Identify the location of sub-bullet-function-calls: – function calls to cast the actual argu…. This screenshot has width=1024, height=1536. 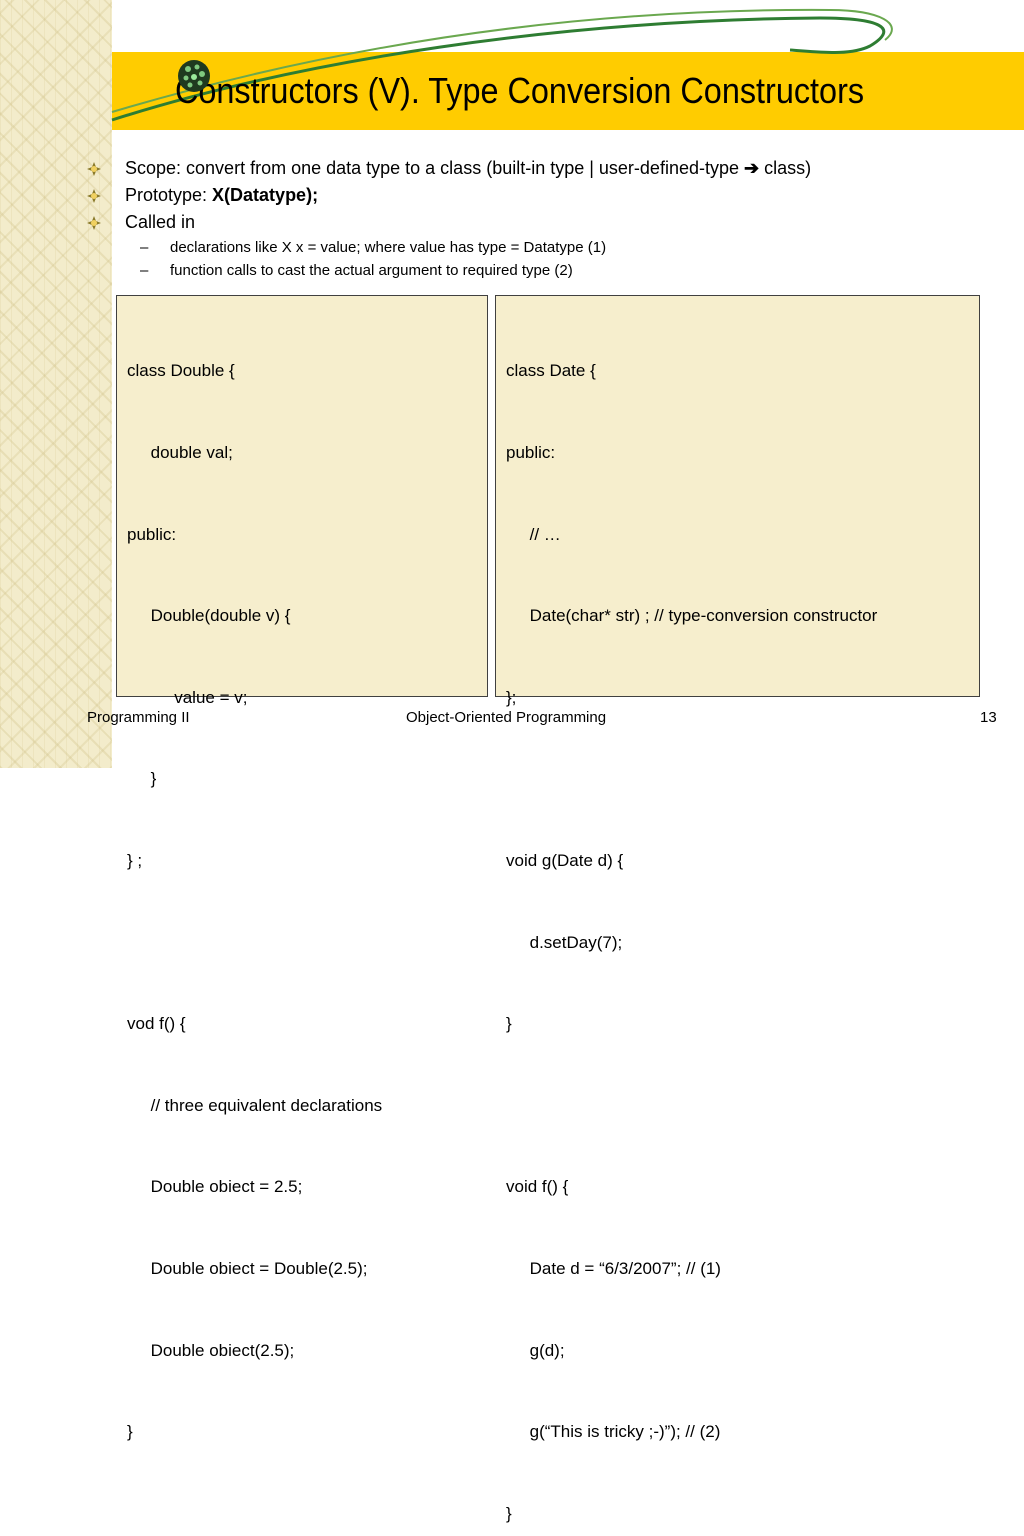
(536, 270).